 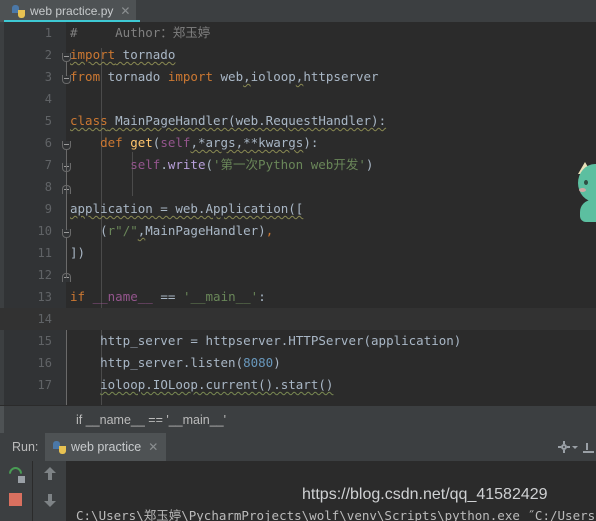 What do you see at coordinates (48, 143) in the screenshot?
I see `line-number: 6` at bounding box center [48, 143].